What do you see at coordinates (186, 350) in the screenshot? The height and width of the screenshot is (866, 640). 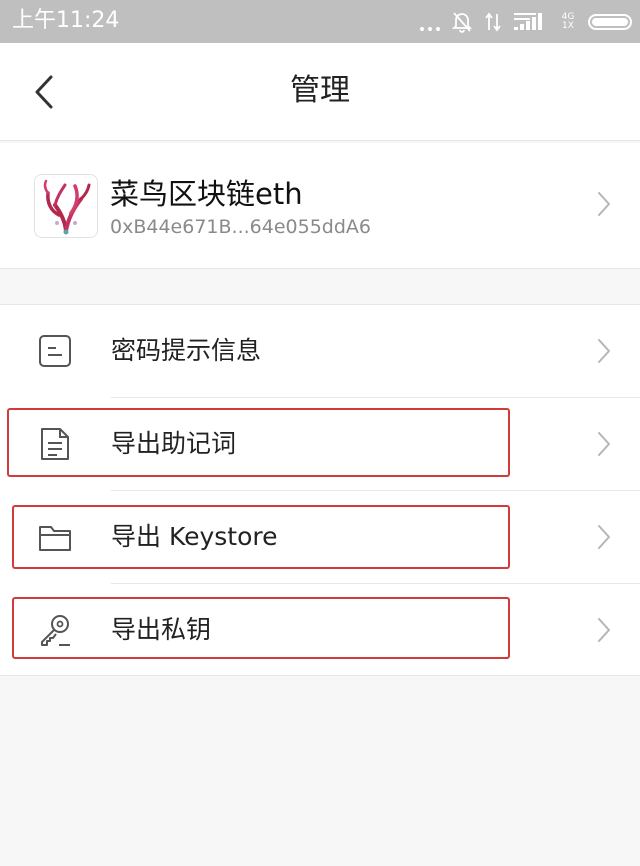 I see `menu-item-label: 密码提示信息` at bounding box center [186, 350].